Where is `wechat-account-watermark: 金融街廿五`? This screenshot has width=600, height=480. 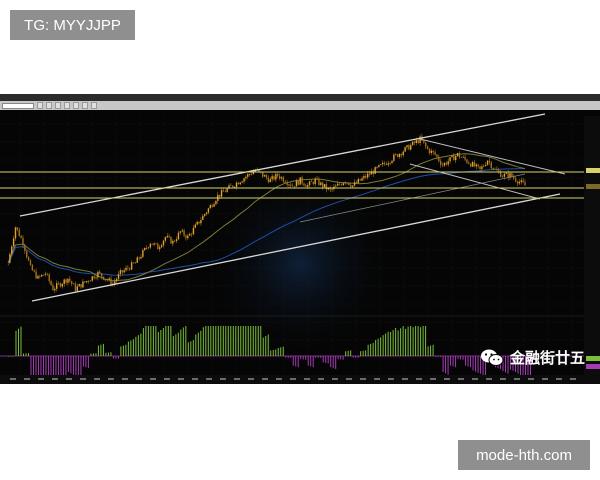 wechat-account-watermark: 金融街廿五 is located at coordinates (532, 357).